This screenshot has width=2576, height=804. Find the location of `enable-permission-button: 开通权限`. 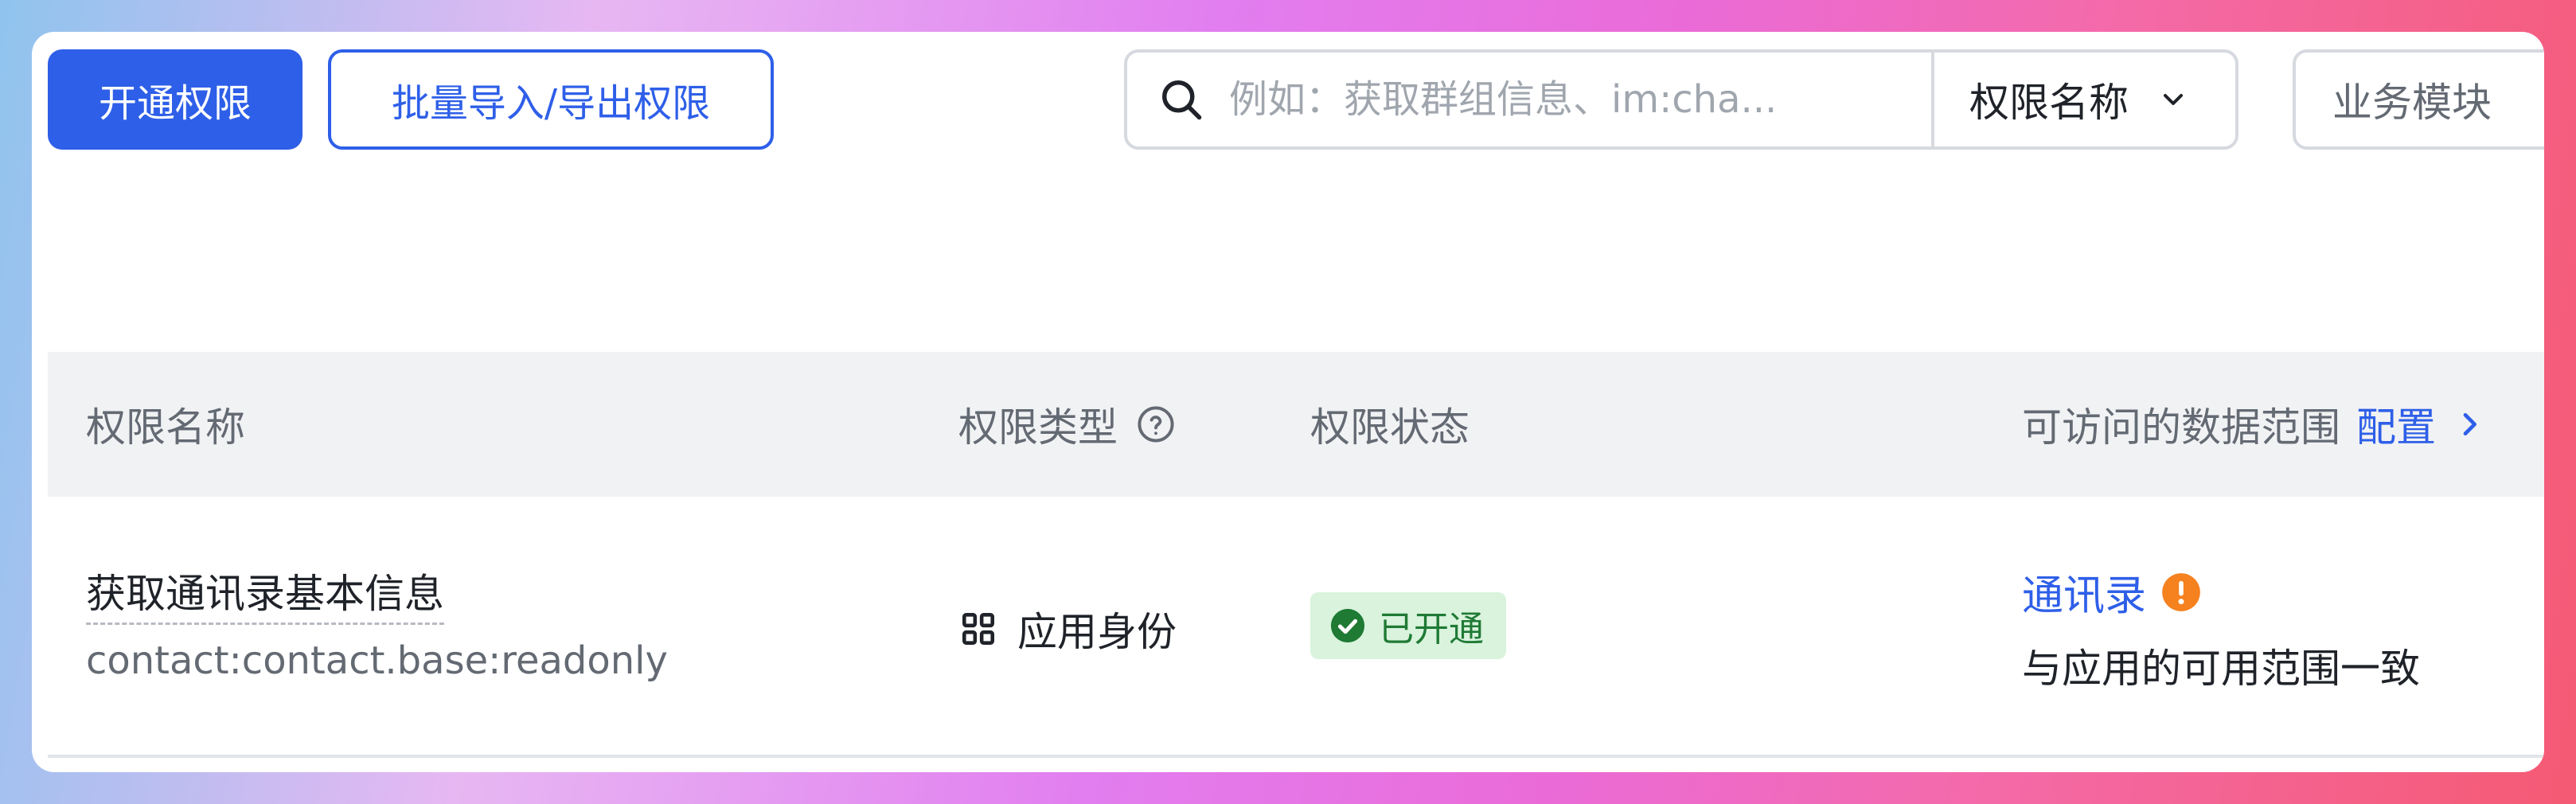

enable-permission-button: 开通权限 is located at coordinates (175, 100).